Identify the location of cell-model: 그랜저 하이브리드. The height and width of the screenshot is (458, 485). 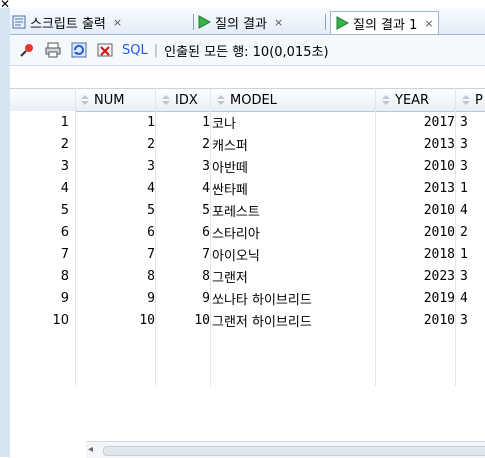
(292, 320).